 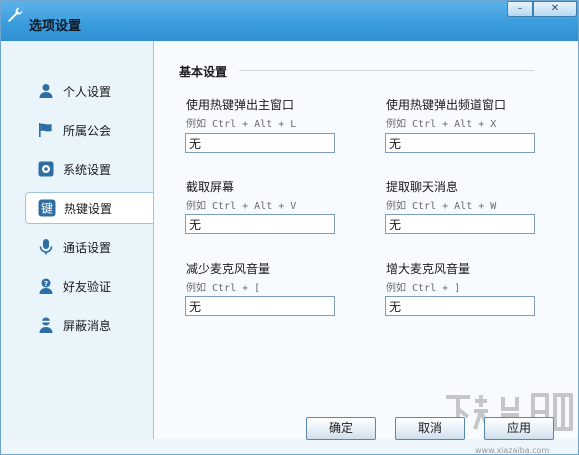 What do you see at coordinates (241, 124) in the screenshot?
I see `hotkey-hint-main-window: 例如 Ctrl + Alt + L` at bounding box center [241, 124].